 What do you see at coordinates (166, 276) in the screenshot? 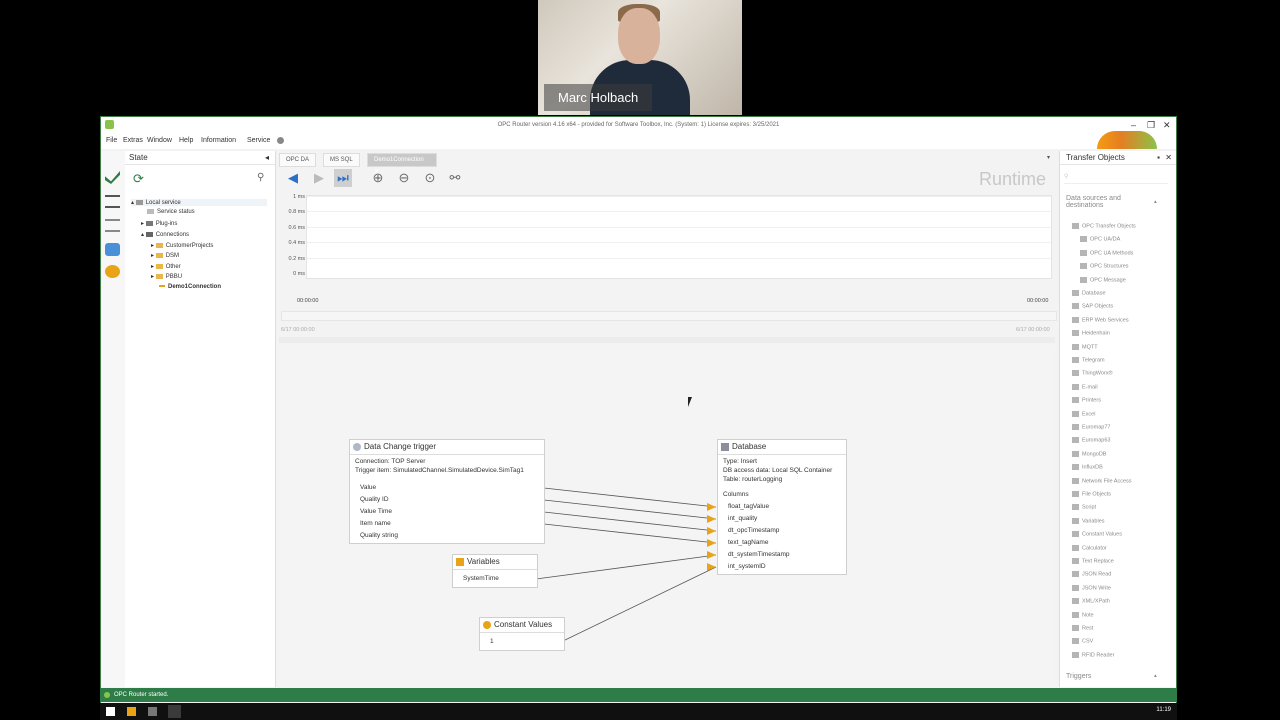
I see `tree-folder: ▸ PBBU` at bounding box center [166, 276].